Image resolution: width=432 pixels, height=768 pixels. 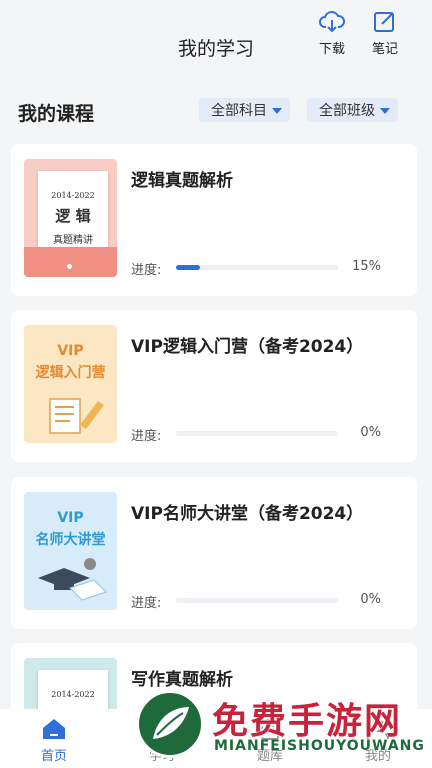 I want to click on cloud-download-icon, so click(x=332, y=22).